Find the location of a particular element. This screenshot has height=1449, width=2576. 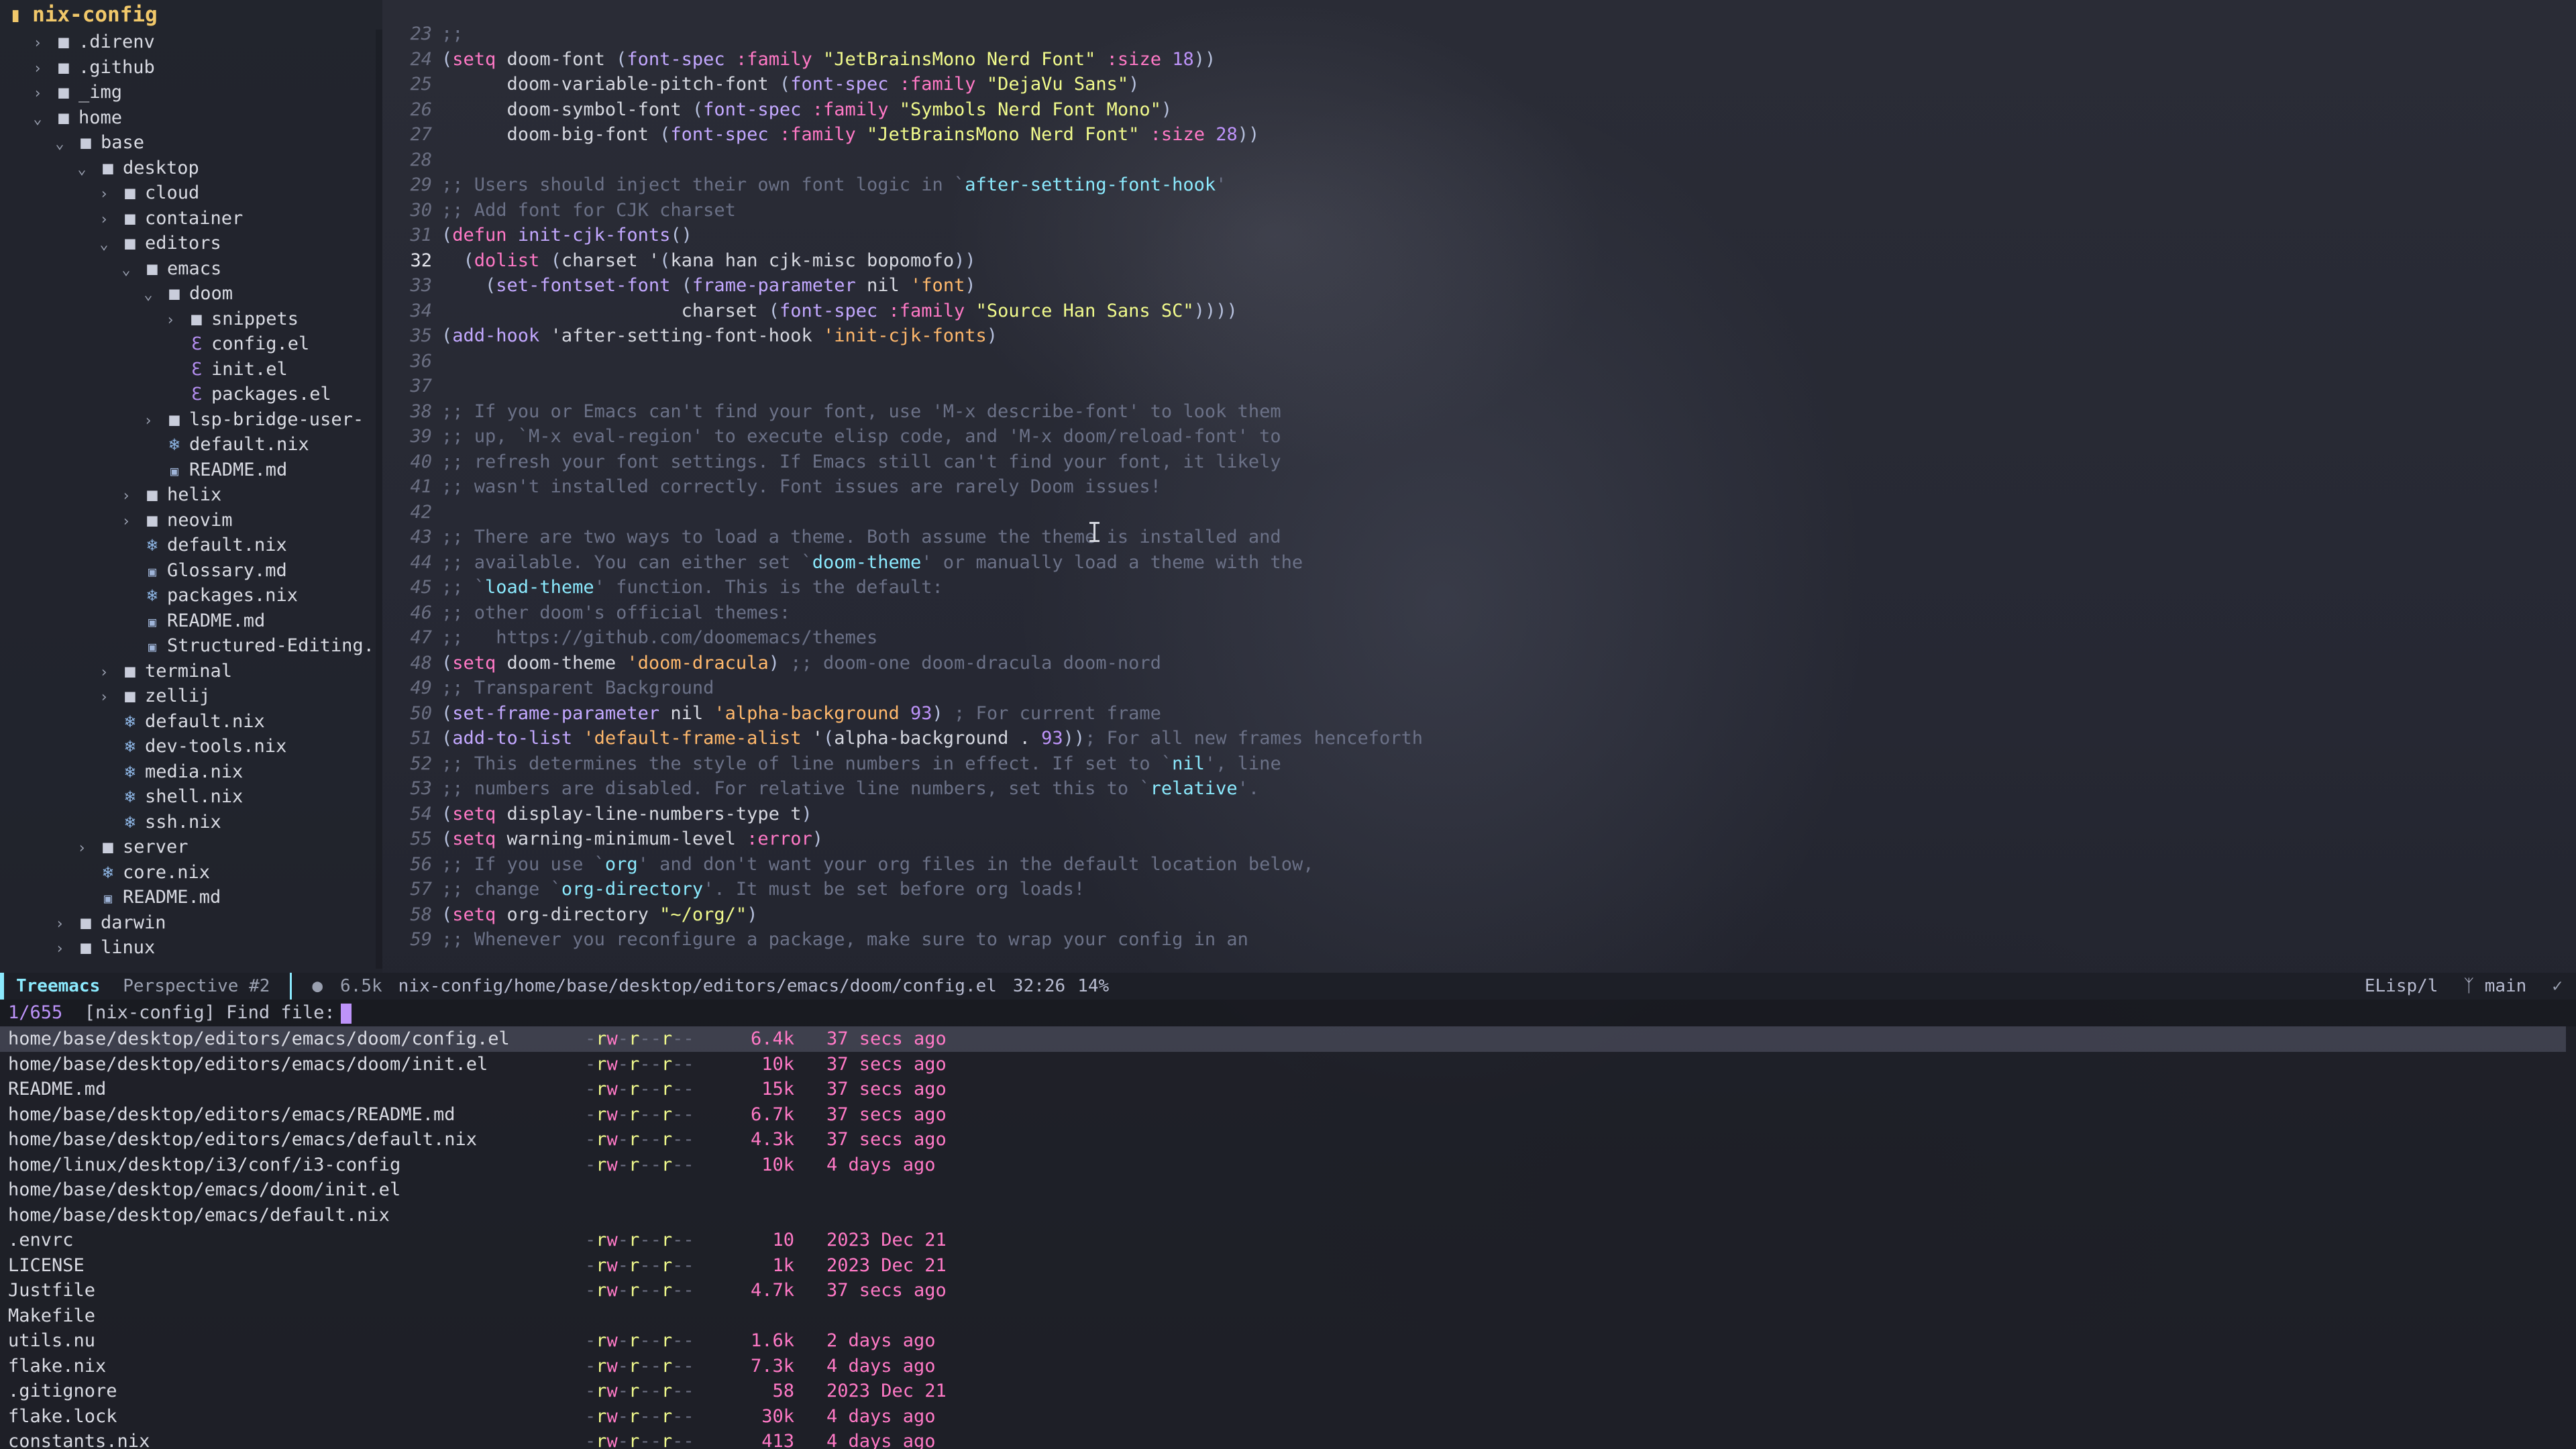

tree-file: ▣ Structured-Editing. is located at coordinates (191, 646).